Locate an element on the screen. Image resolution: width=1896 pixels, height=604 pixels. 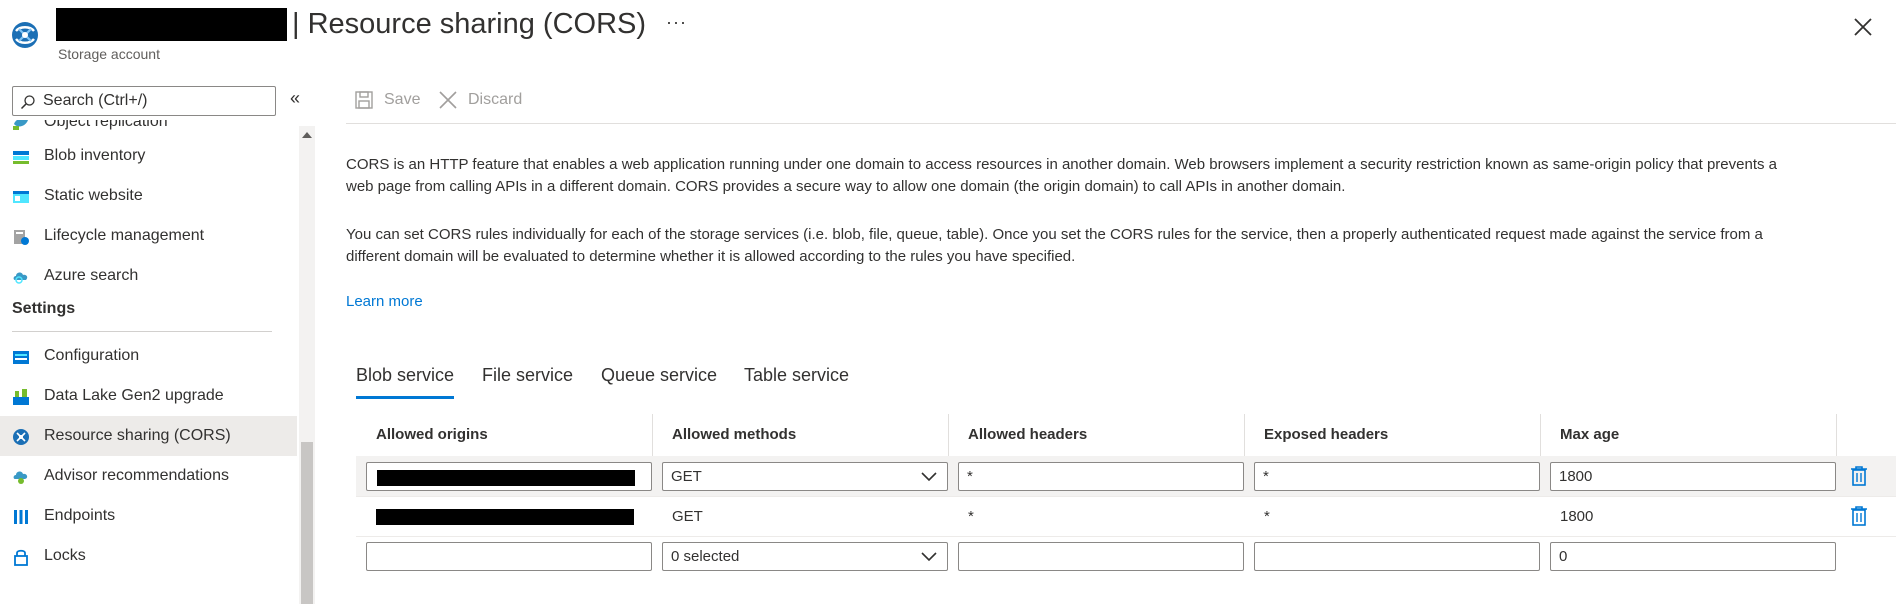
save-button: Save is located at coordinates (387, 100).